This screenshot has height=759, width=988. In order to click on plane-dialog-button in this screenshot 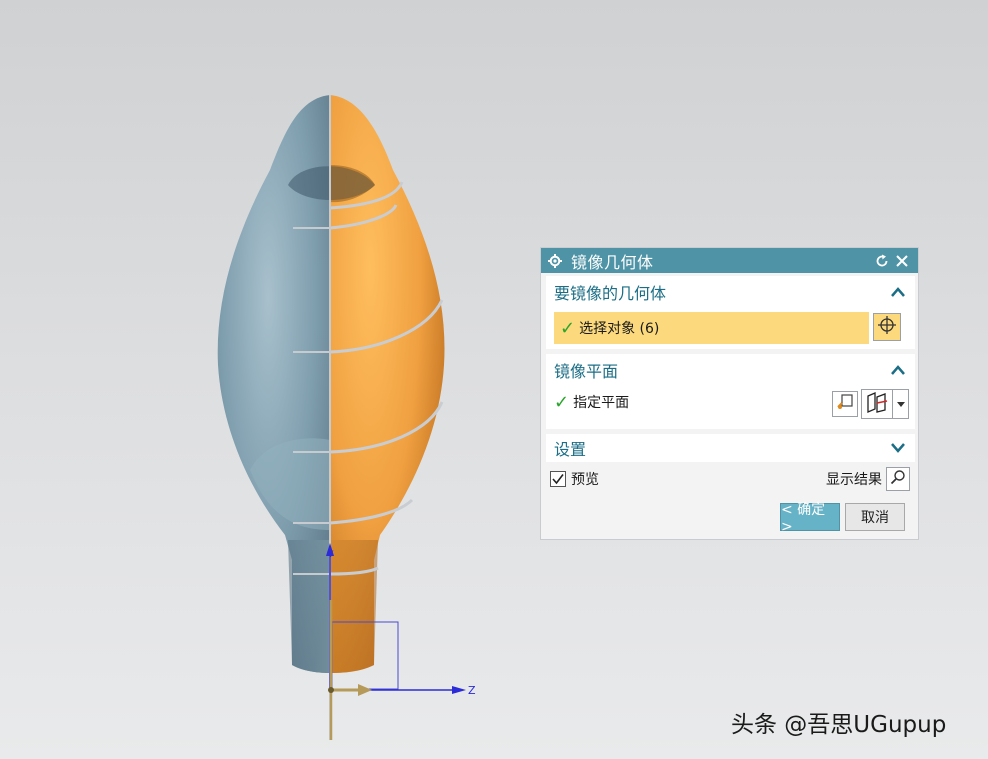, I will do `click(877, 404)`.